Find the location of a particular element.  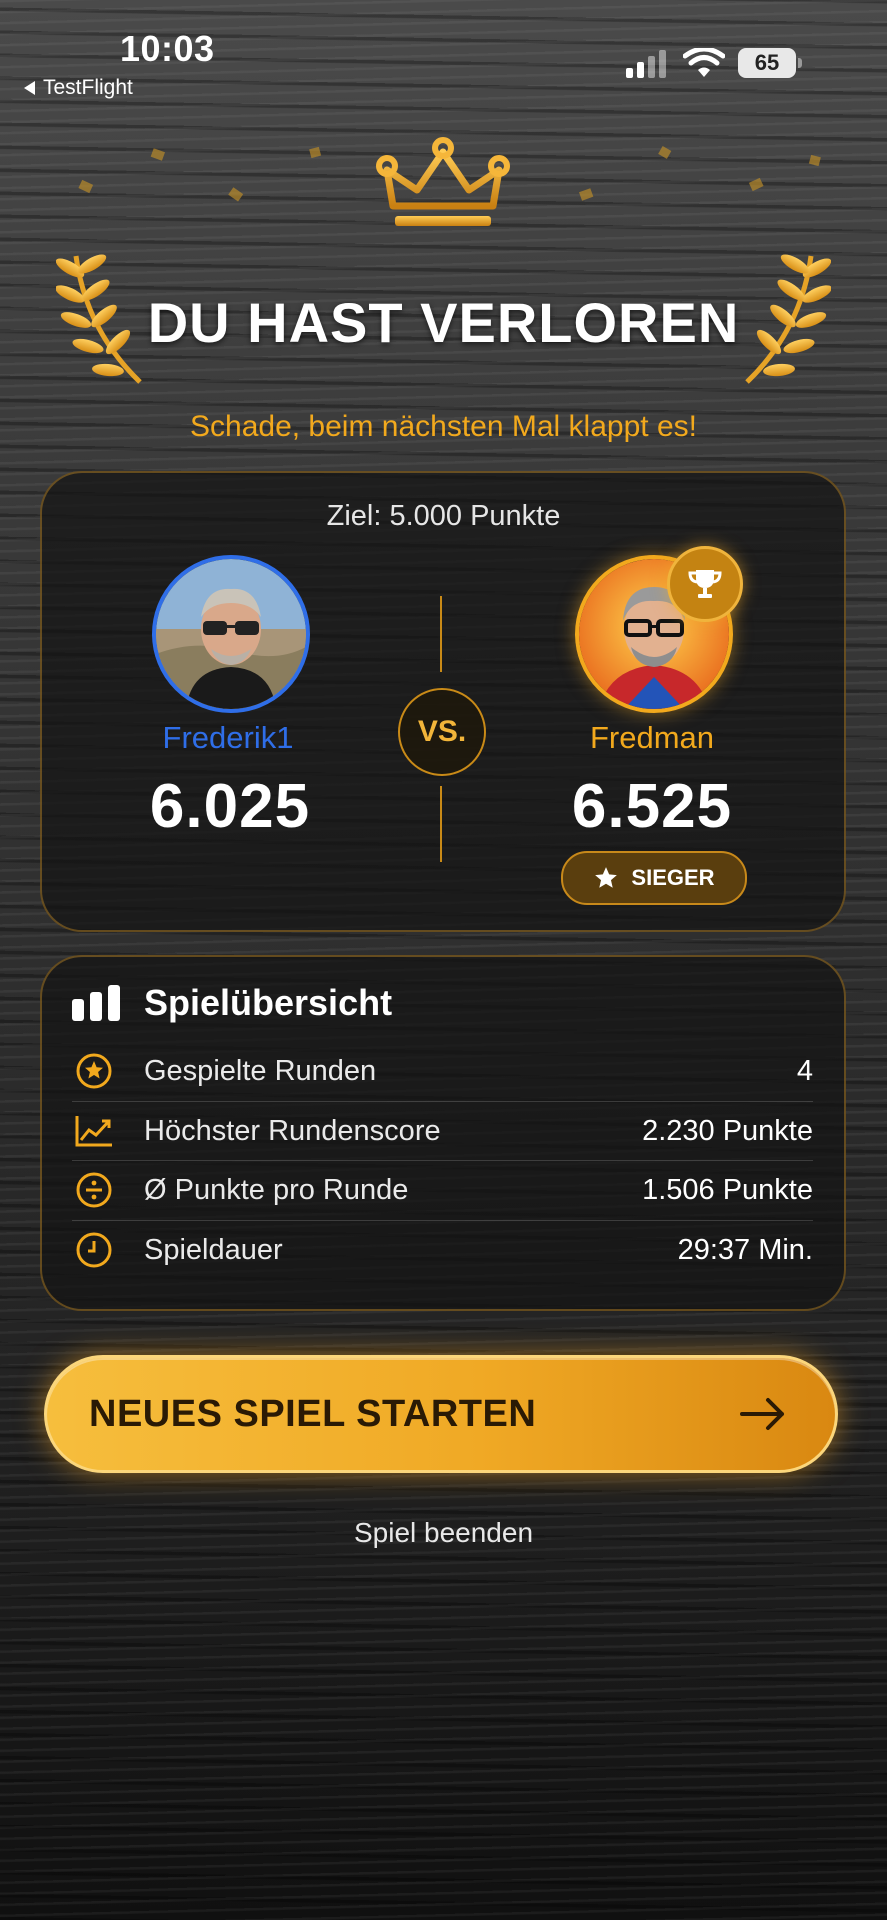

player1-score: 6.025 is located at coordinates (230, 806).